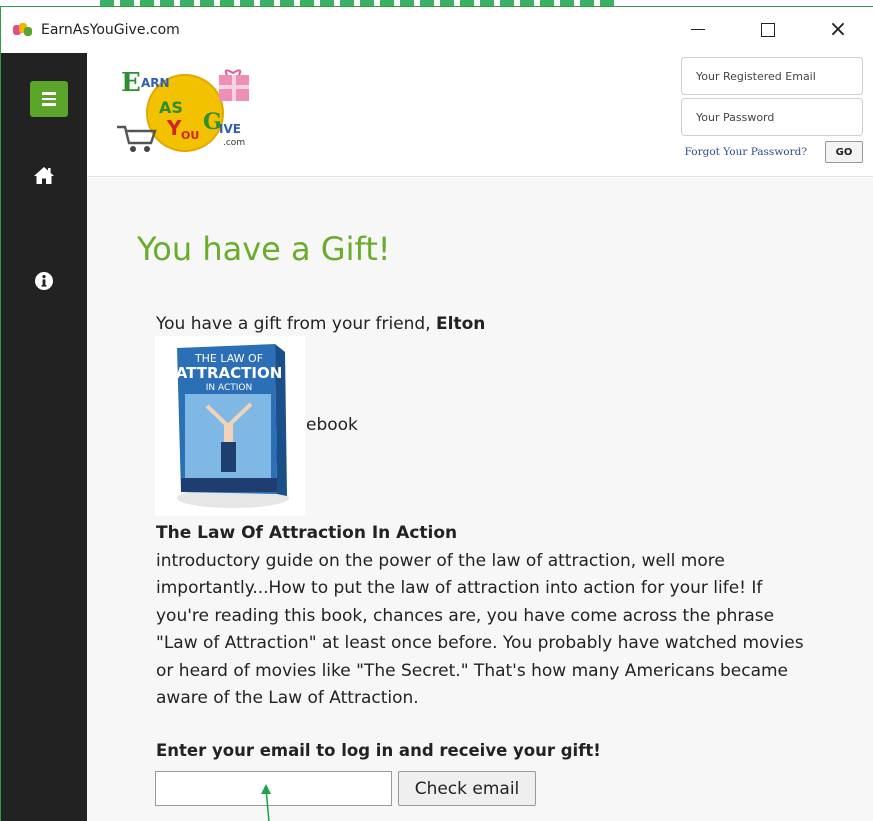 Image resolution: width=873 pixels, height=821 pixels. What do you see at coordinates (44, 281) in the screenshot?
I see `info-icon` at bounding box center [44, 281].